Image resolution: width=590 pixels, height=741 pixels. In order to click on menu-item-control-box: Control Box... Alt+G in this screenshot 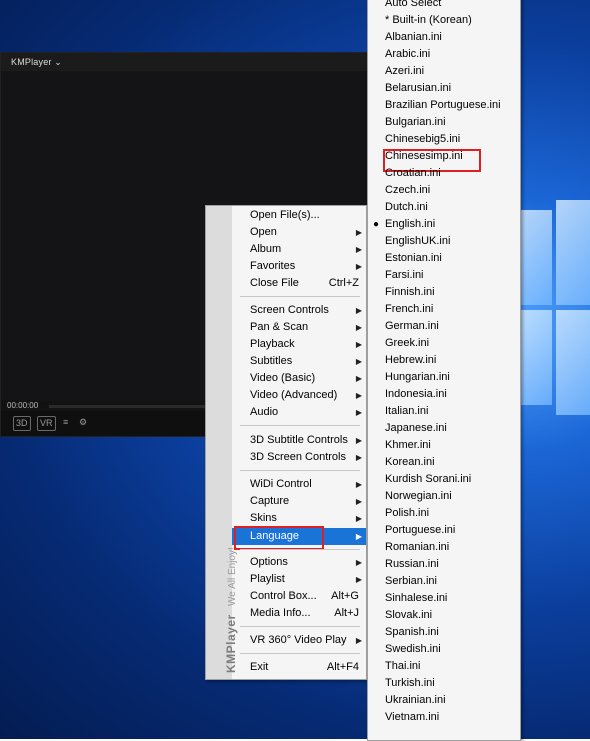, I will do `click(299, 596)`.